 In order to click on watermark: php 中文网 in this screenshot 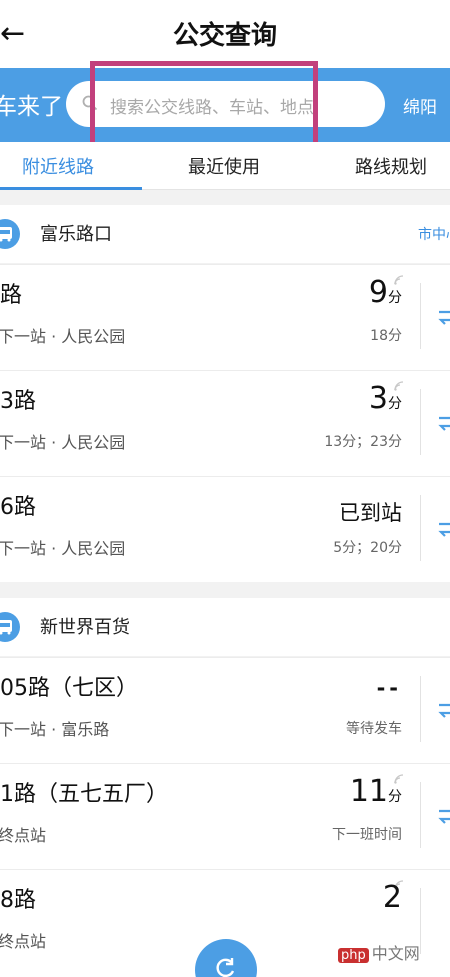, I will do `click(379, 952)`.